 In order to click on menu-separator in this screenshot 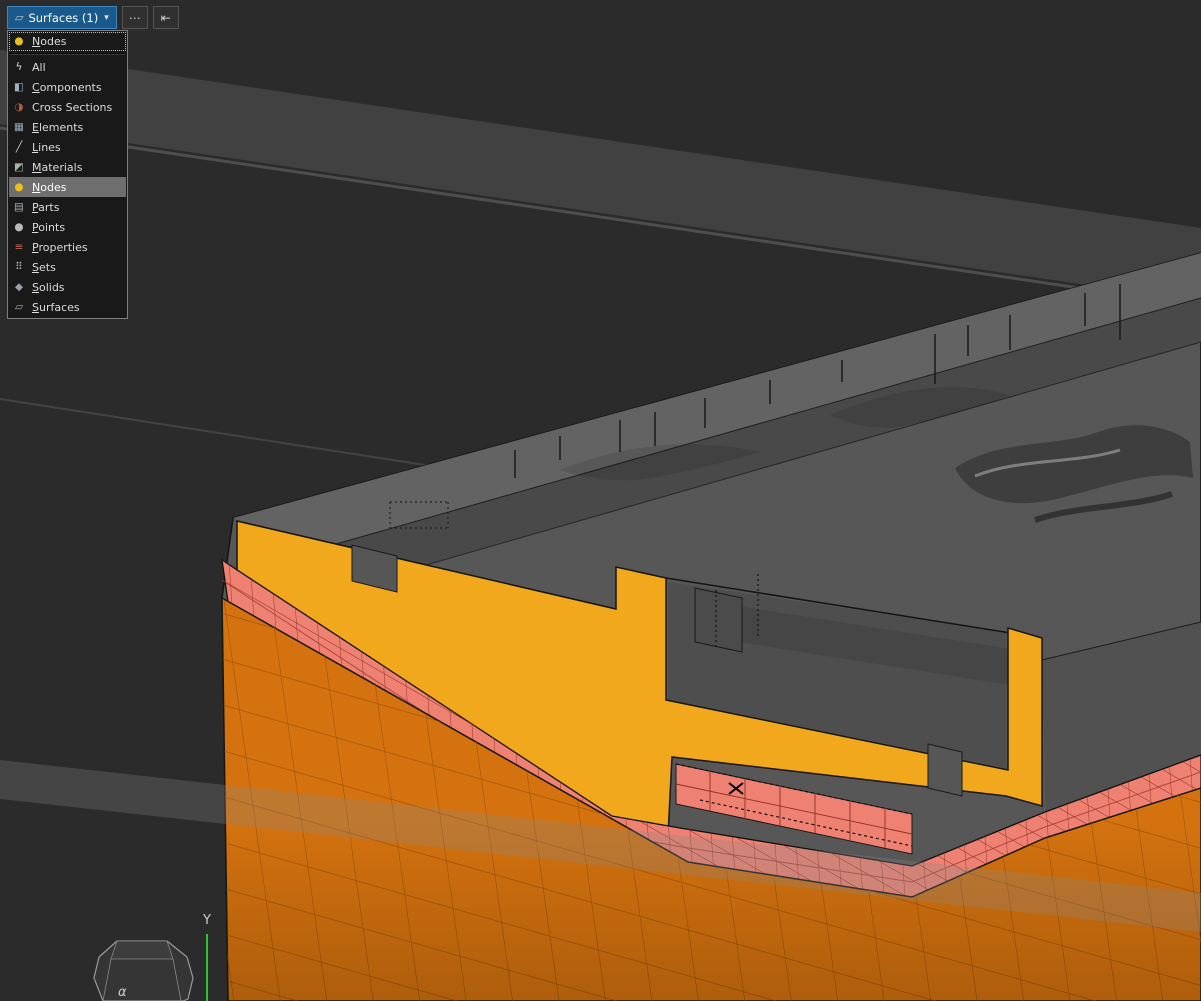, I will do `click(67, 54)`.